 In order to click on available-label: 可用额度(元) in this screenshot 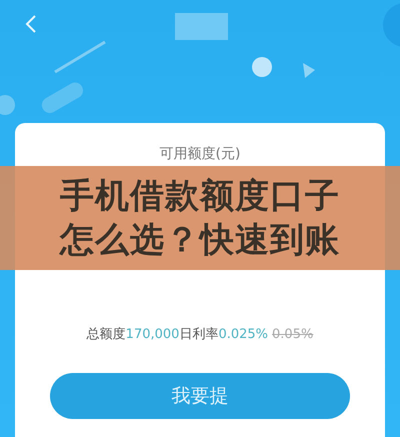, I will do `click(200, 154)`.